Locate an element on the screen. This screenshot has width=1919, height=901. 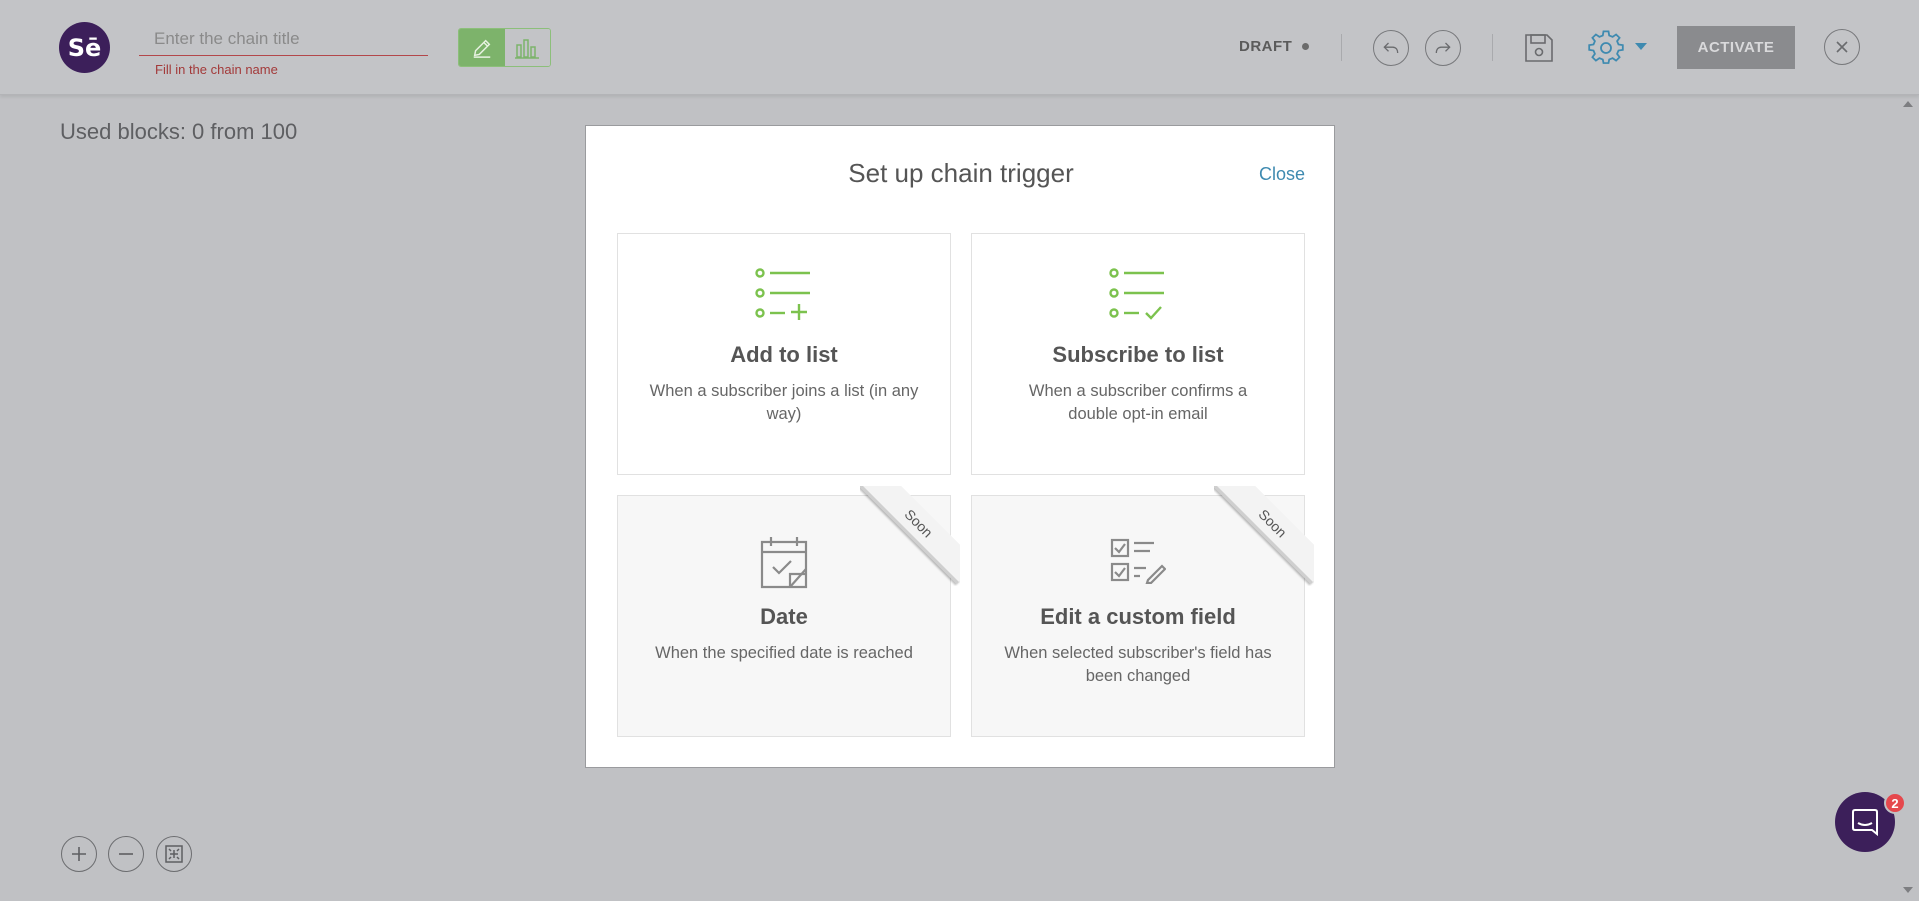
minus-icon is located at coordinates (126, 854).